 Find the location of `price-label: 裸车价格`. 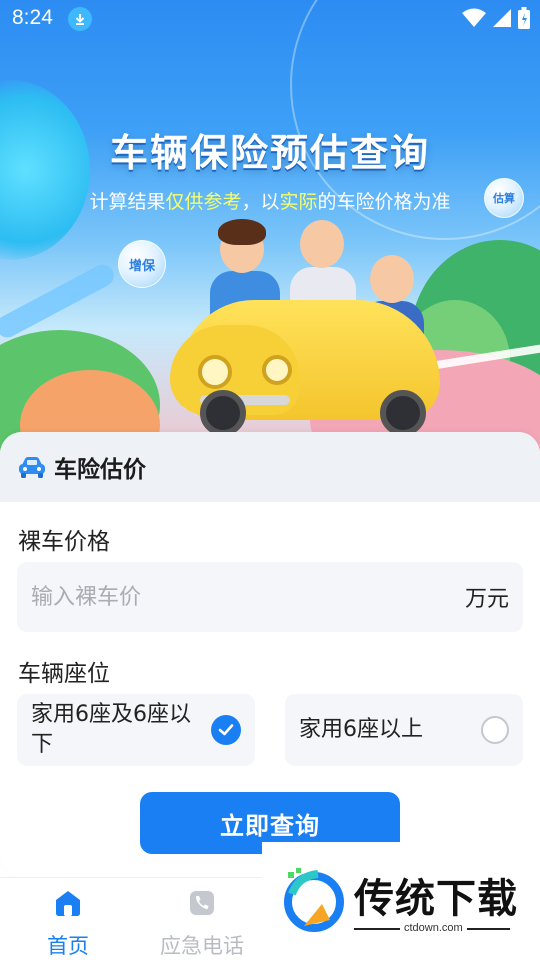

price-label: 裸车价格 is located at coordinates (64, 542).